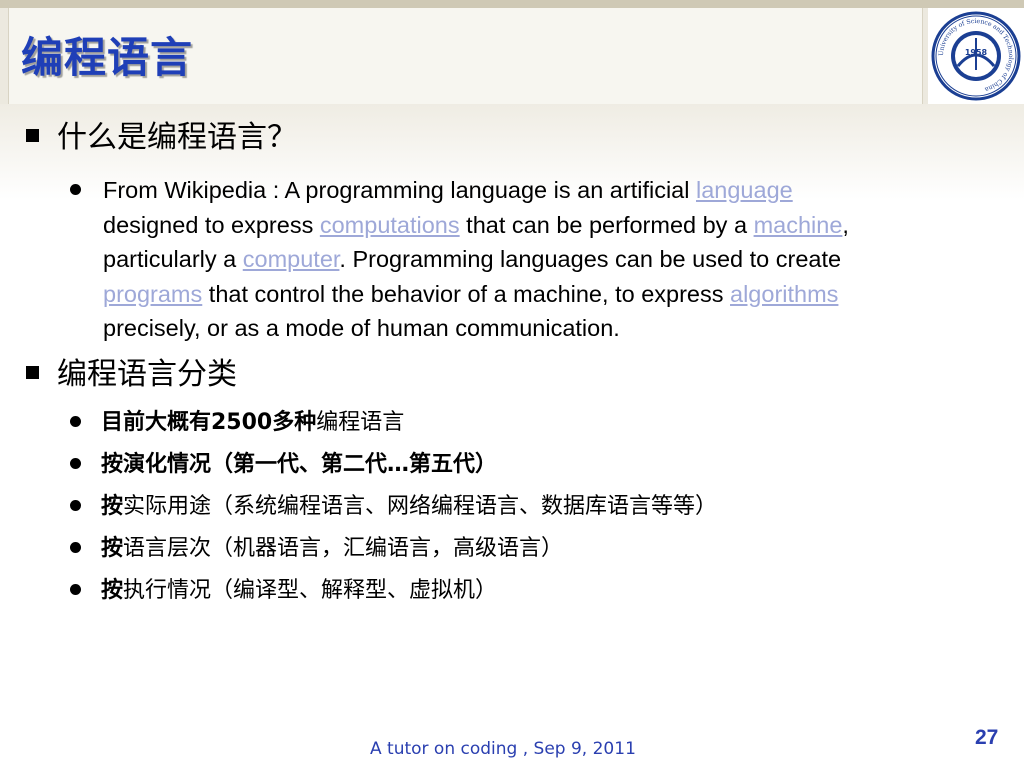  Describe the element at coordinates (161, 138) in the screenshot. I see `section-heading-1: 什么是编程语言？` at that location.